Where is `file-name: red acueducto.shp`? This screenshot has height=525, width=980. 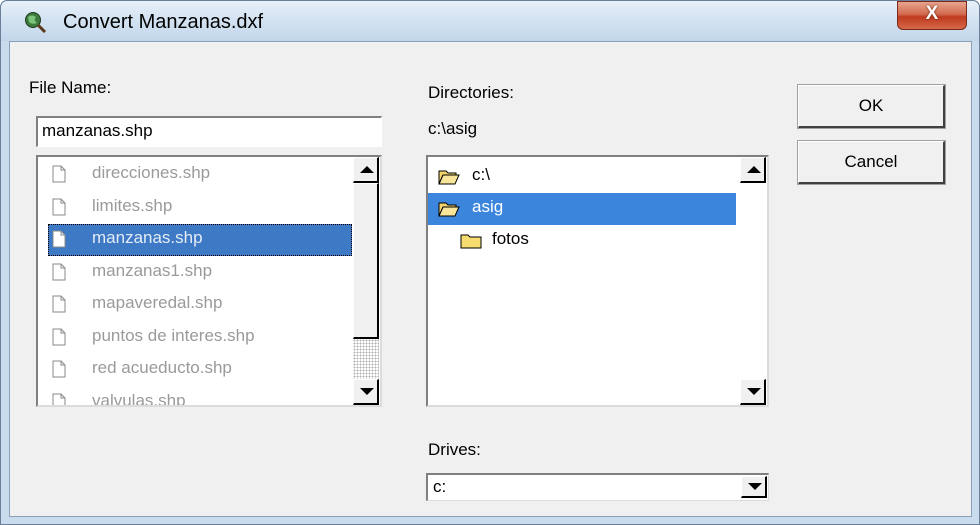
file-name: red acueducto.shp is located at coordinates (162, 367).